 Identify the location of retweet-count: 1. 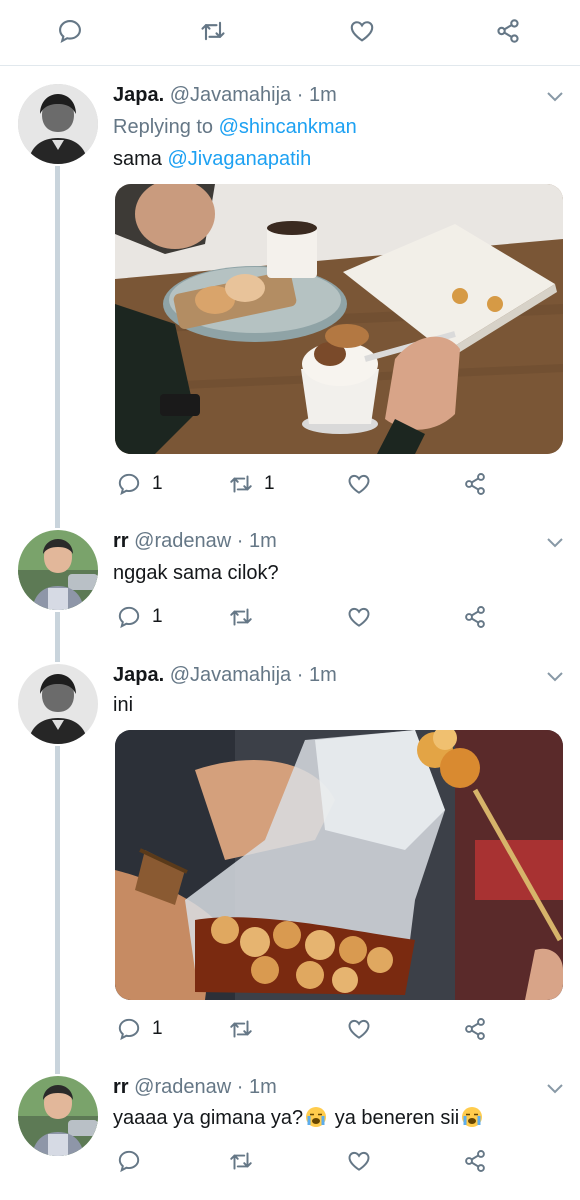
(269, 483).